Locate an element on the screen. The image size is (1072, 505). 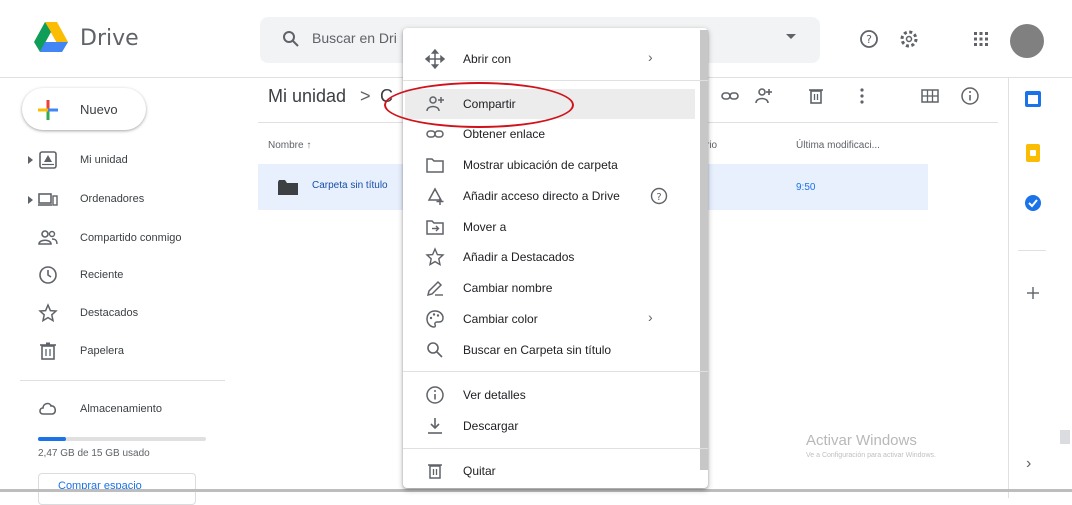
menu-item-label: Buscar en Carpeta sin título is located at coordinates (537, 350).